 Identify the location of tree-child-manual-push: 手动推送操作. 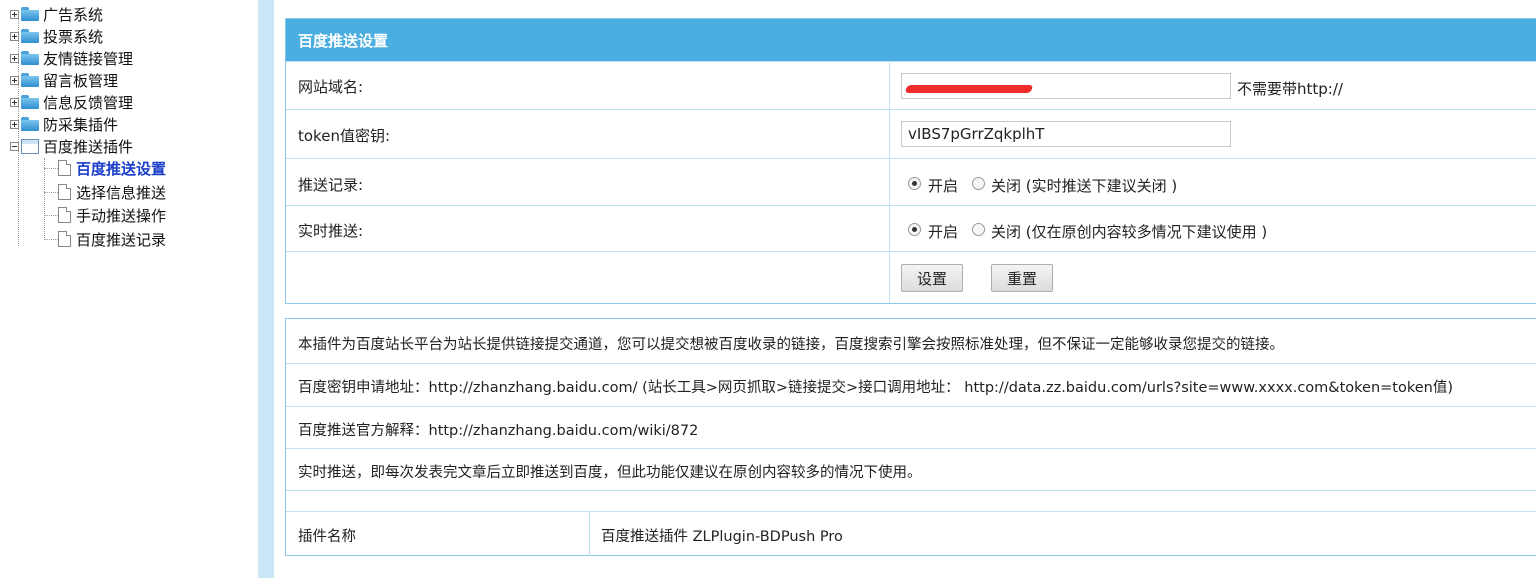
(112, 215).